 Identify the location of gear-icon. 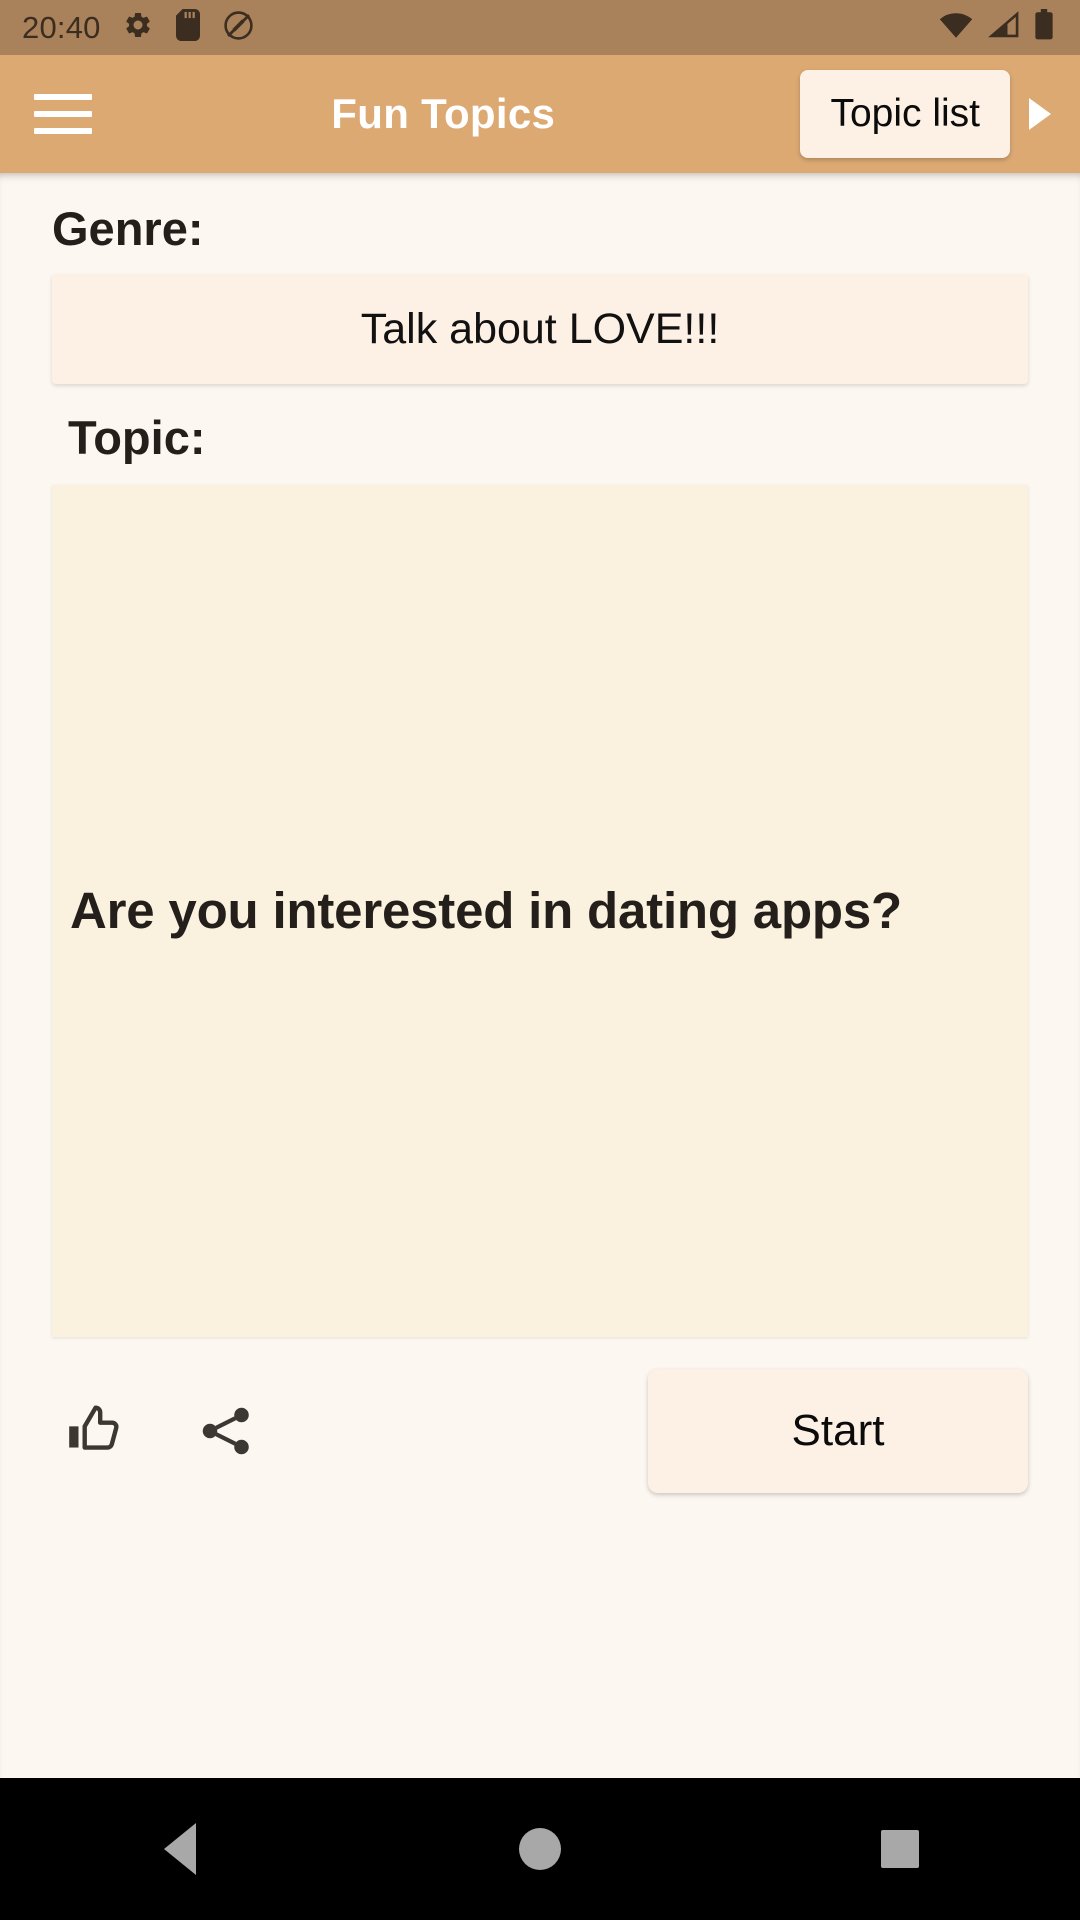
(138, 27).